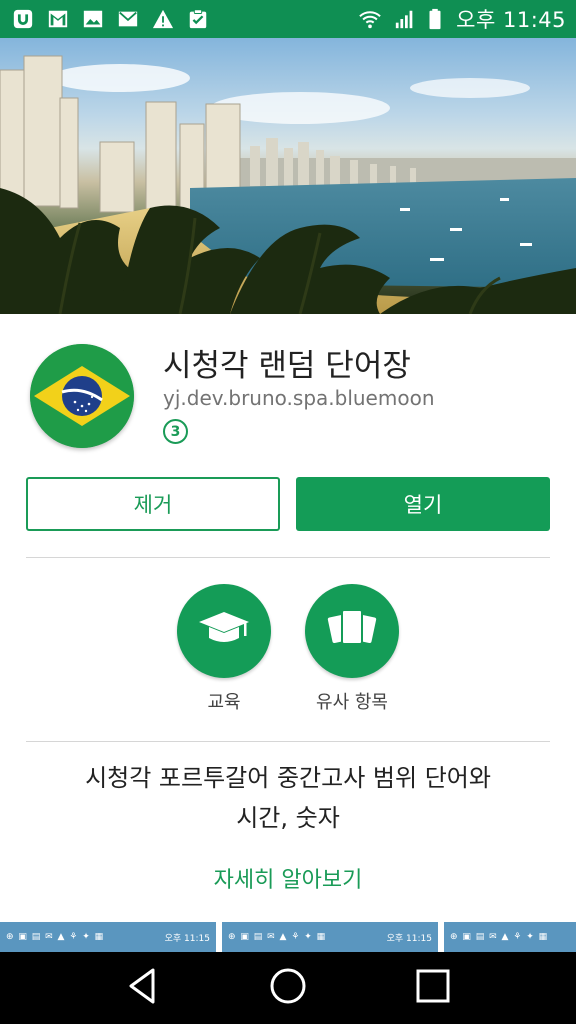  What do you see at coordinates (163, 19) in the screenshot?
I see `warning-icon` at bounding box center [163, 19].